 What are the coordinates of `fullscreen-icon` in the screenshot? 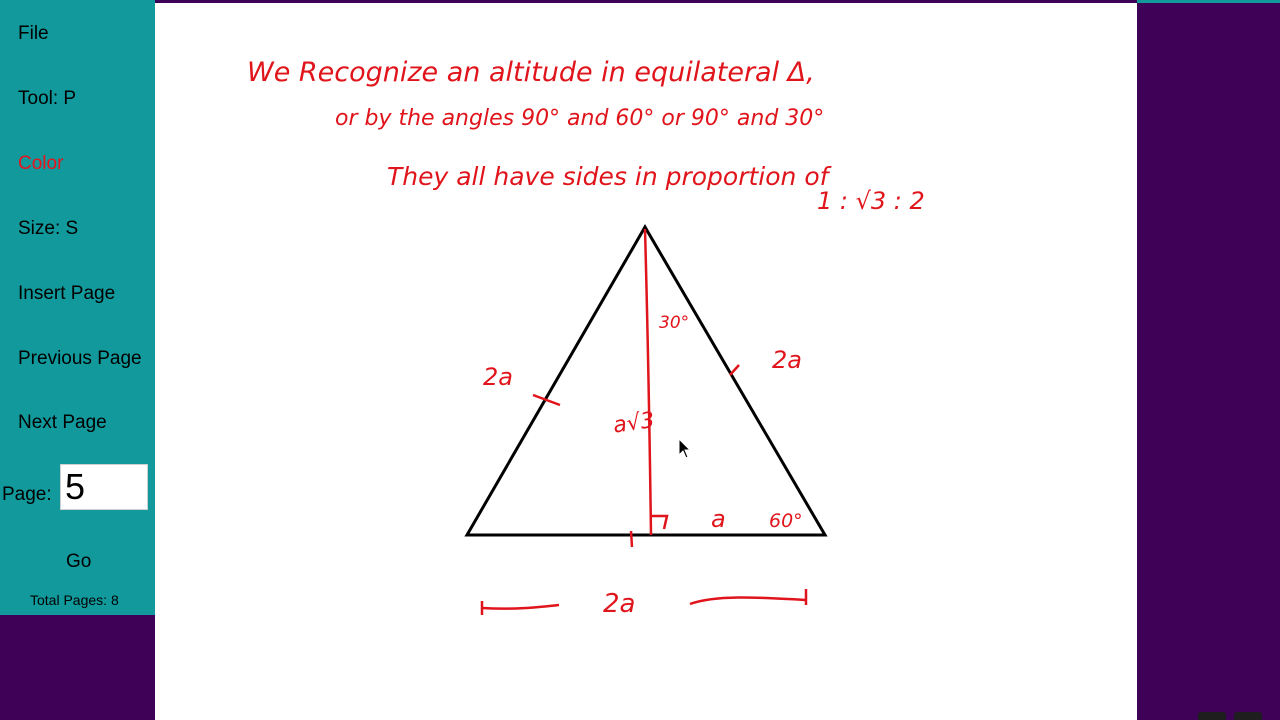 It's located at (1248, 716).